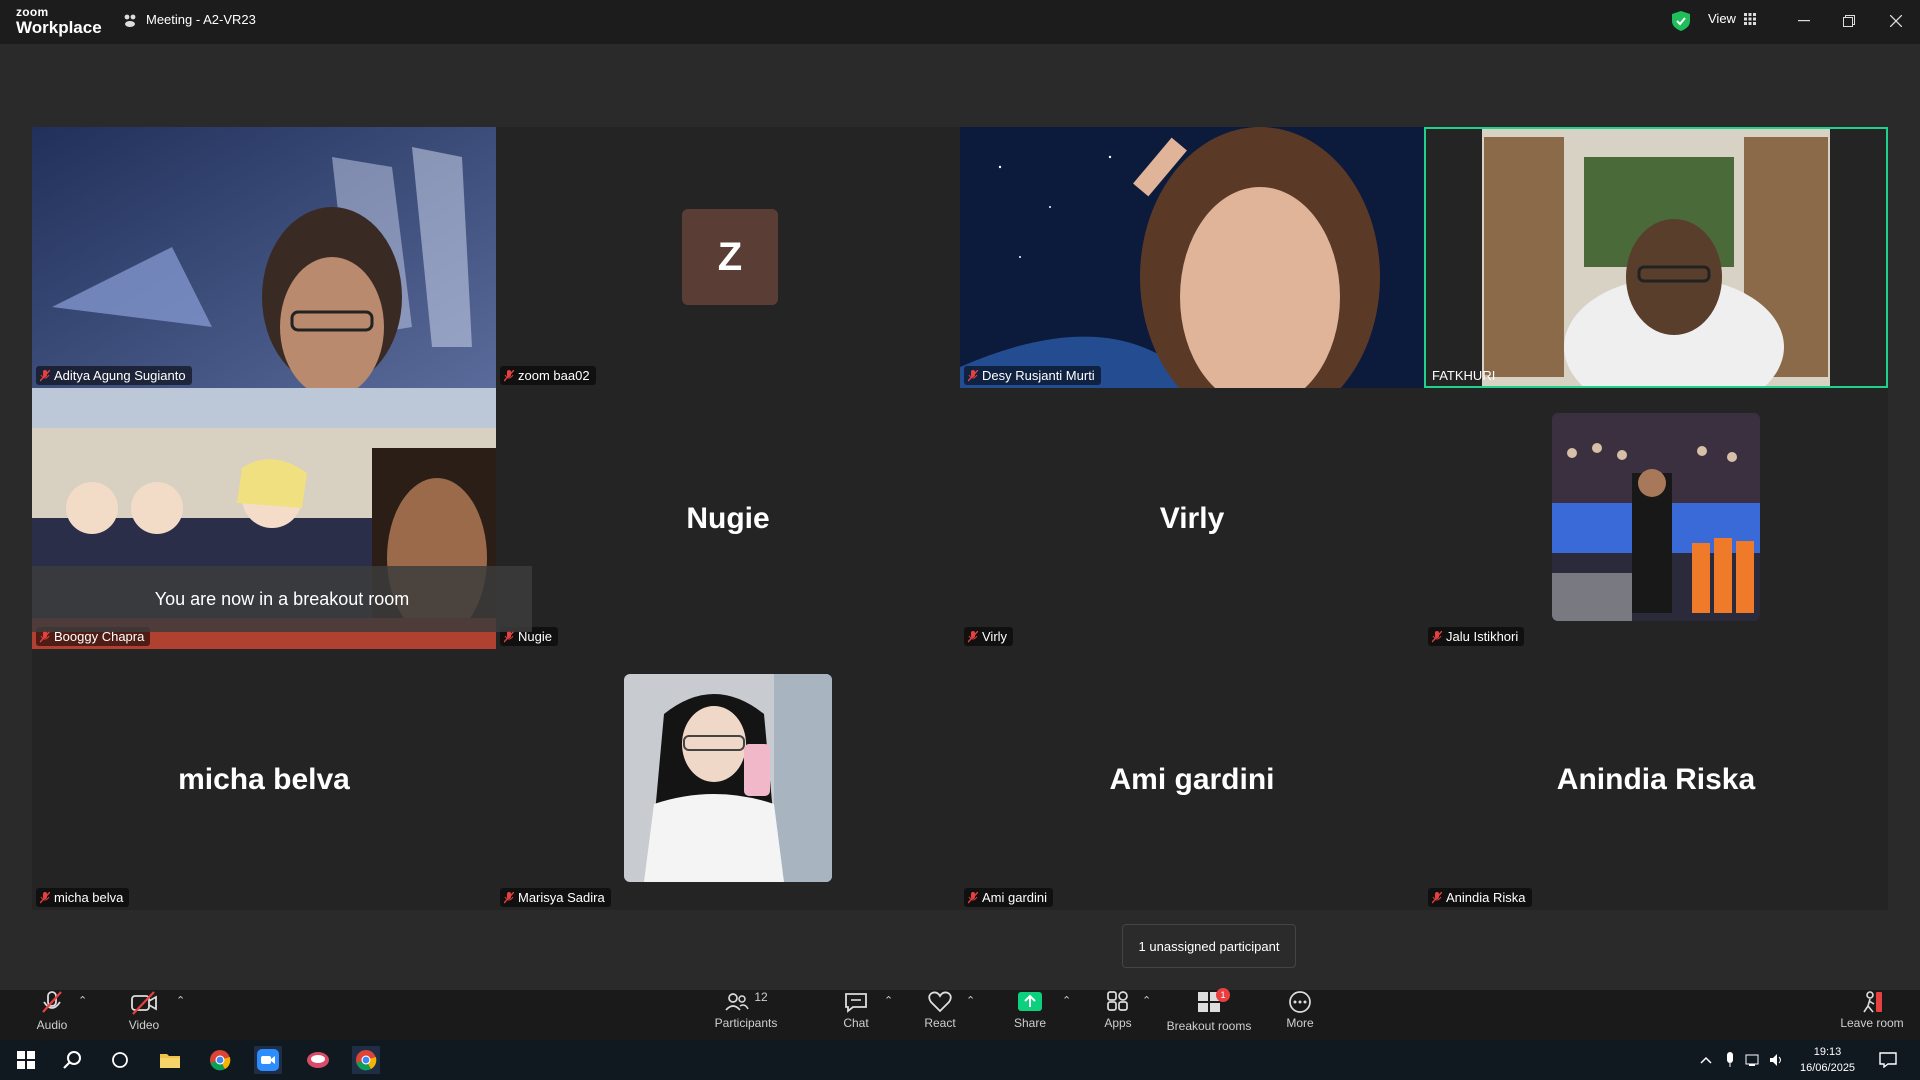 The image size is (1920, 1080). I want to click on avatar: Z, so click(730, 257).